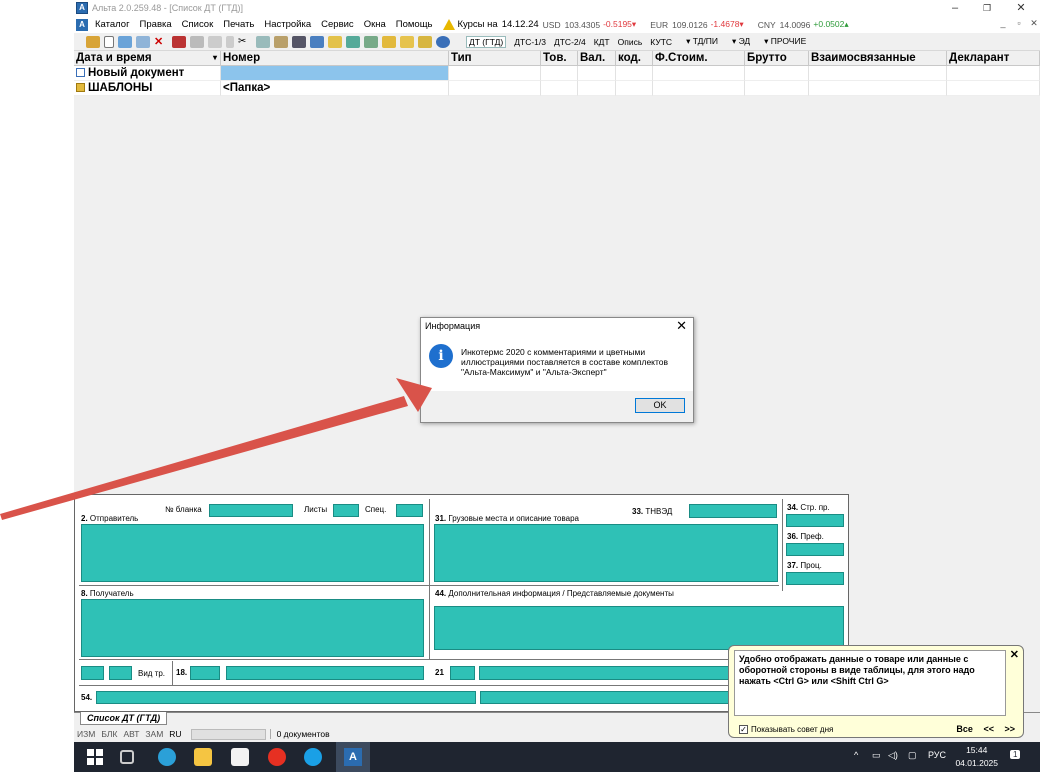 This screenshot has height=772, width=1040. Describe the element at coordinates (743, 729) in the screenshot. I see `show-tip-checkbox: ✓` at that location.